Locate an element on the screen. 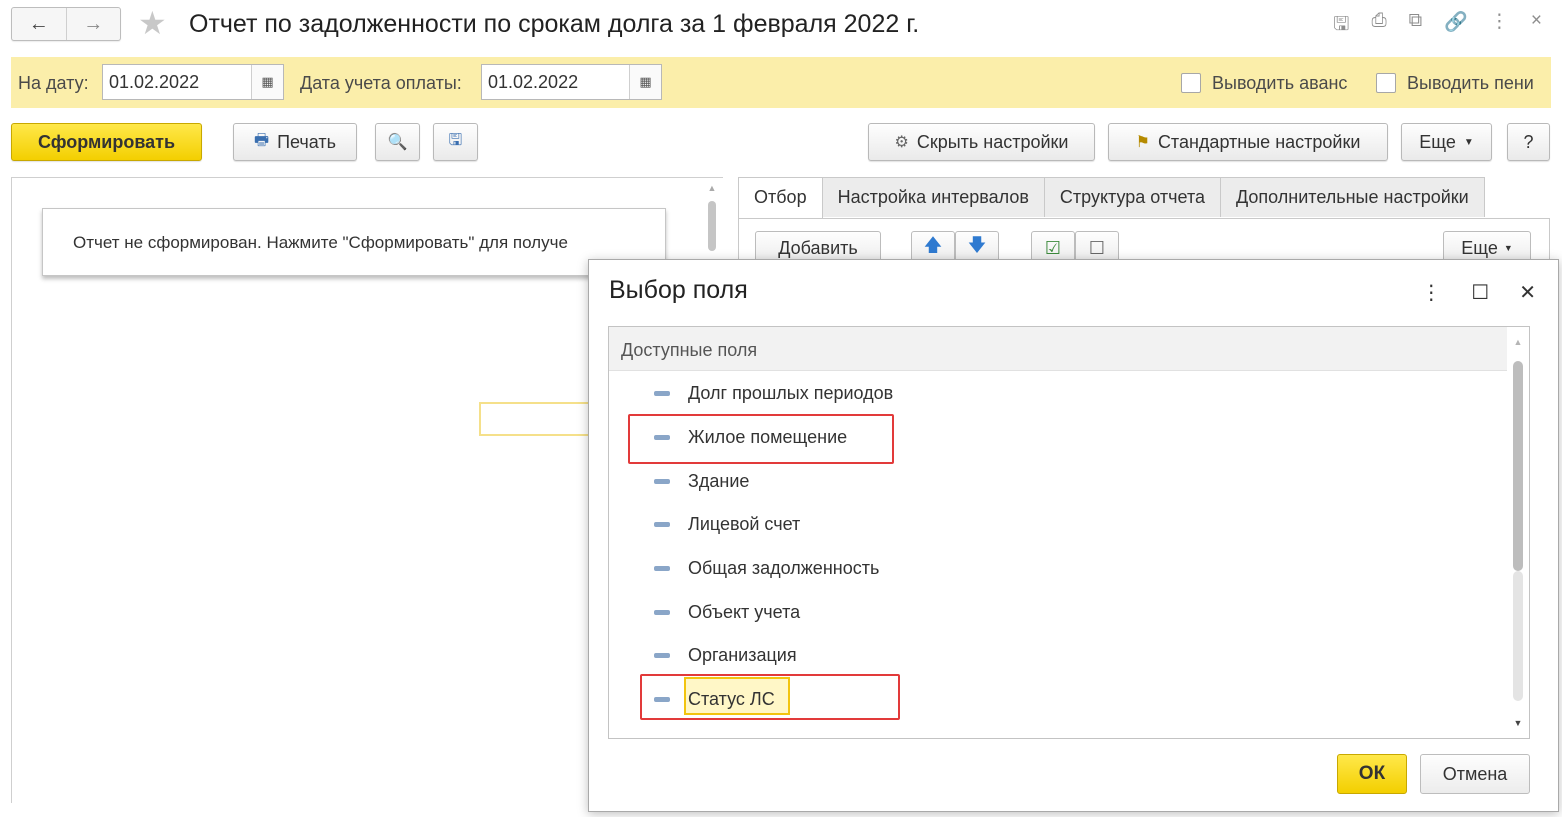 This screenshot has height=817, width=1562. close-icon: × is located at coordinates (1536, 26).